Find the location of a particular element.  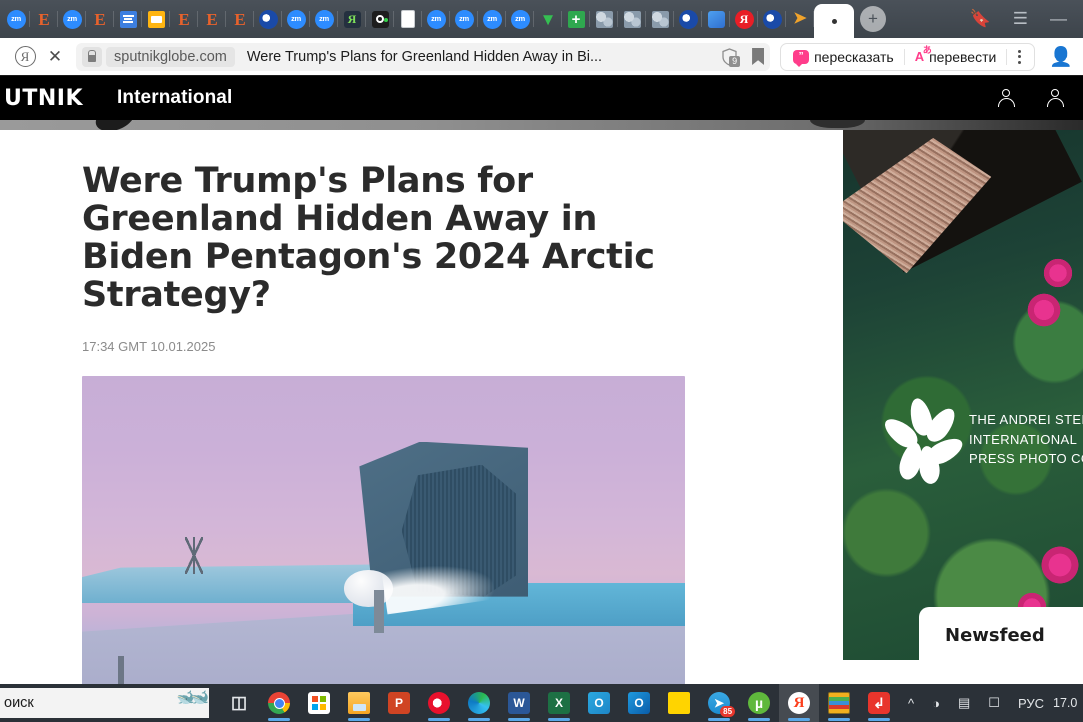

new-tab-button: + is located at coordinates (873, 19).